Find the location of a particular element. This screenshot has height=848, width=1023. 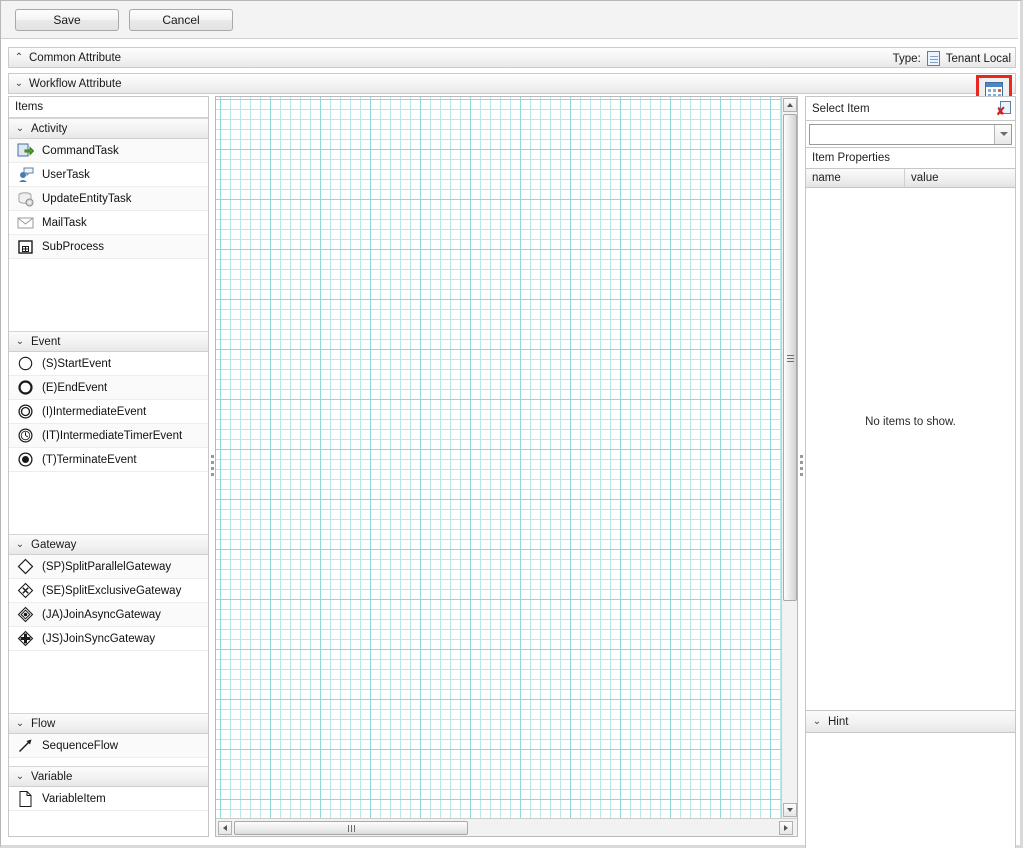

items-group-header-gateway: ⌄ Gateway is located at coordinates (108, 544).